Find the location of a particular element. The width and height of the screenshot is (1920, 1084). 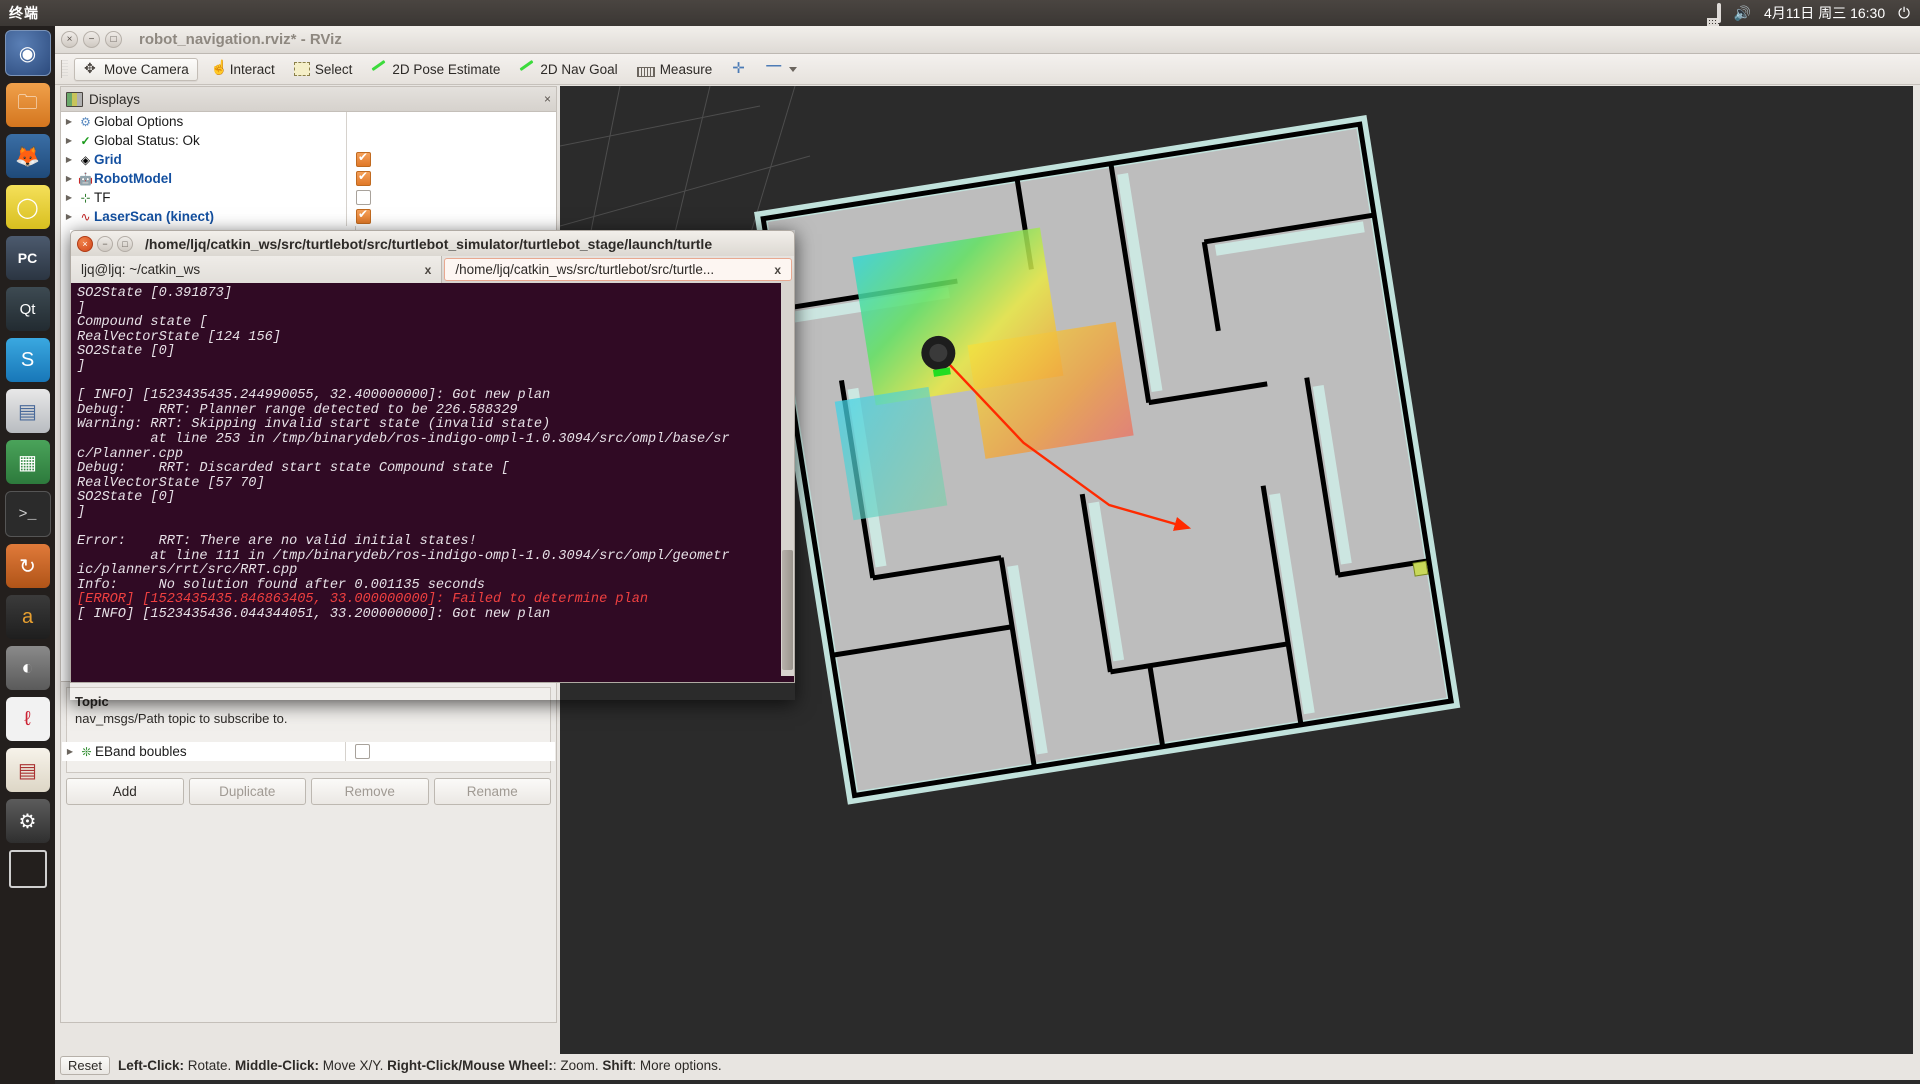

display-icon is located at coordinates (1718, 13).